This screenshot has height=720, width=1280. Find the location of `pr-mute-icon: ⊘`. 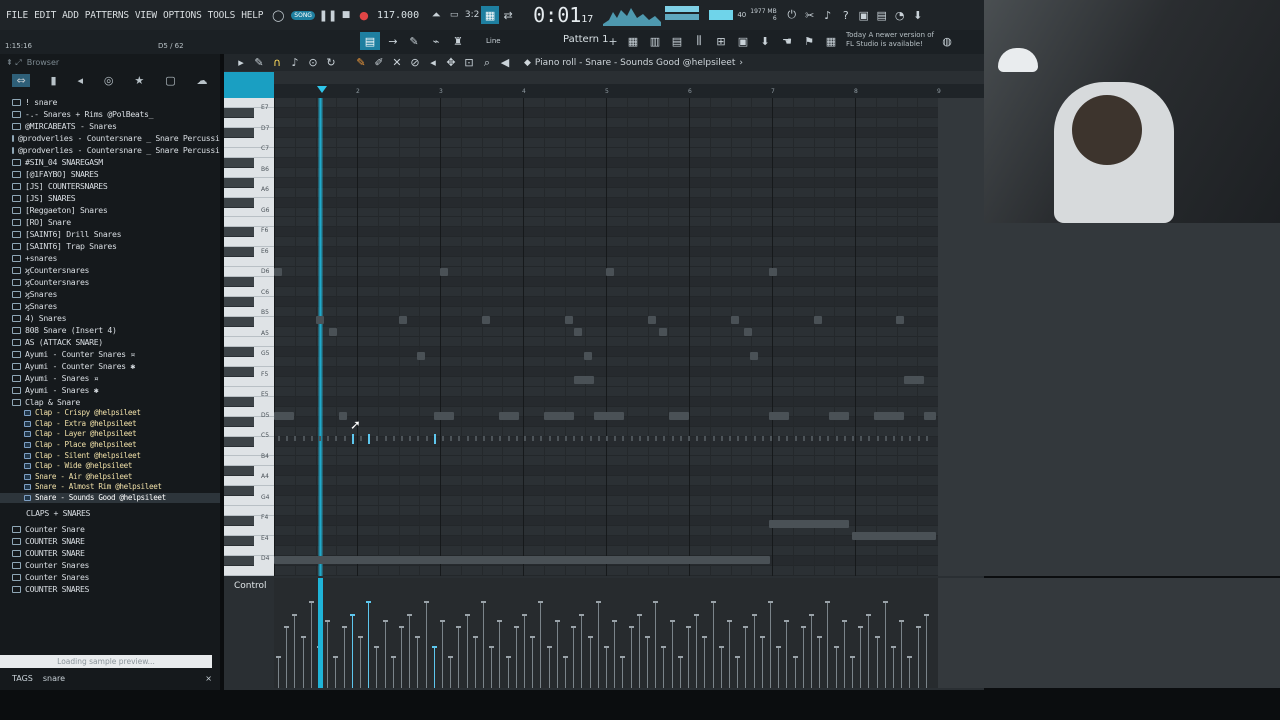

pr-mute-icon: ⊘ is located at coordinates (415, 63).